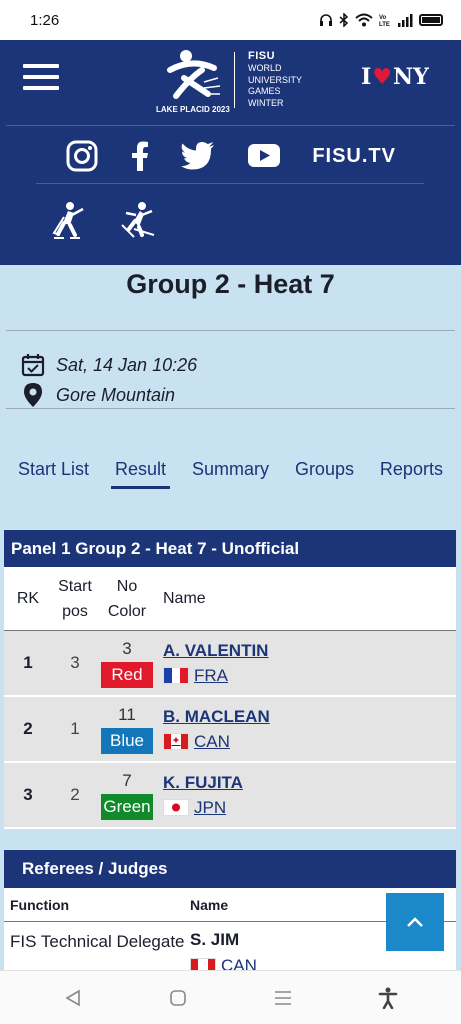 Image resolution: width=461 pixels, height=1024 pixels. Describe the element at coordinates (230, 284) in the screenshot. I see `page-title: Group 2 - Heat 7` at that location.